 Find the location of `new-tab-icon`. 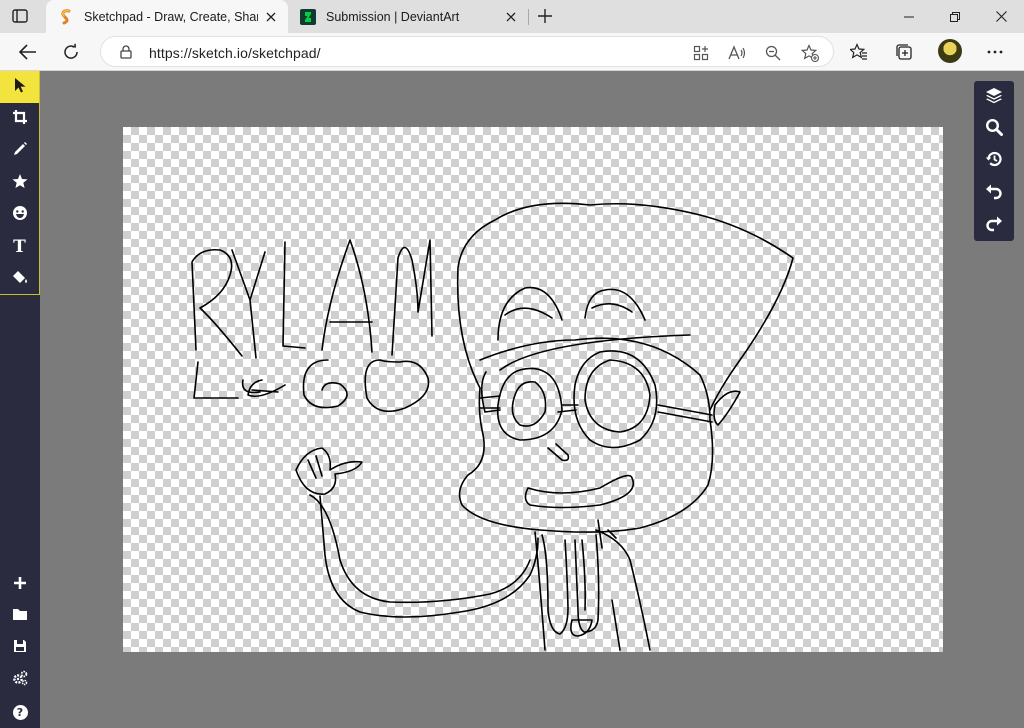

new-tab-icon is located at coordinates (545, 16).